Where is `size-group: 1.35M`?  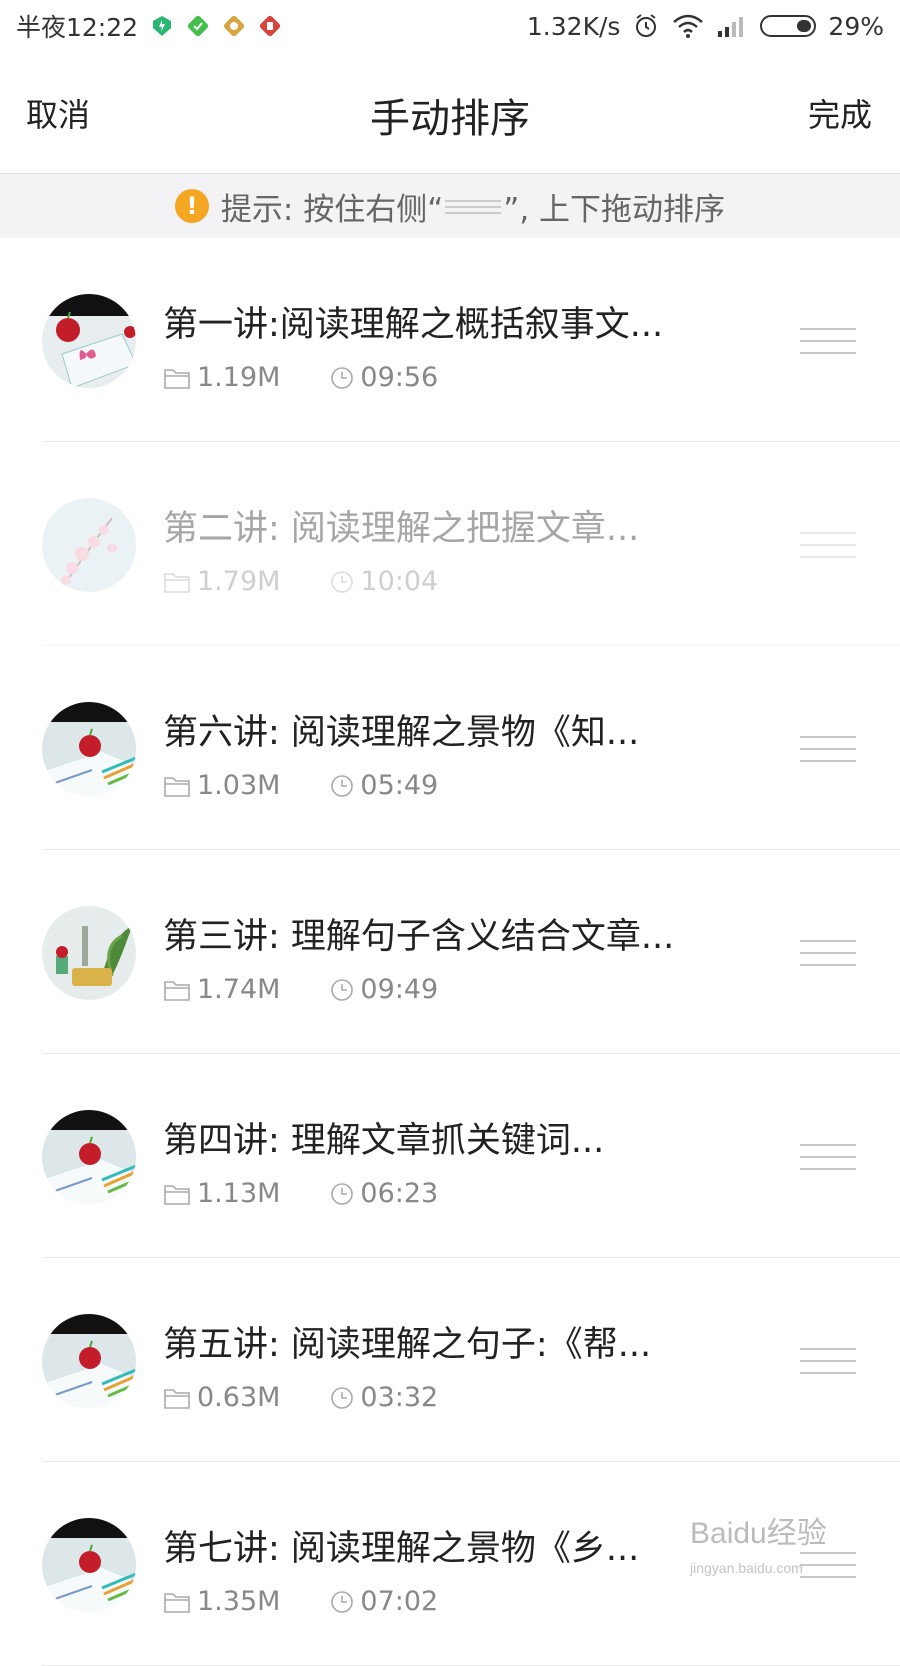 size-group: 1.35M is located at coordinates (221, 1601).